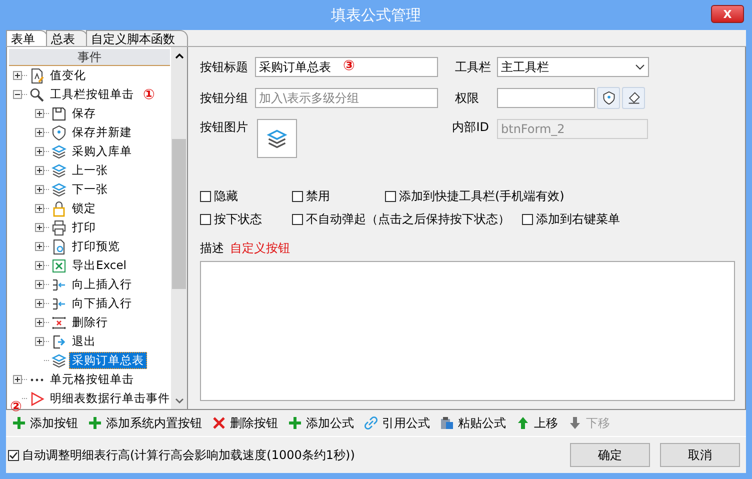 Image resolution: width=752 pixels, height=479 pixels. I want to click on tree-item: 删除行, so click(90, 322).